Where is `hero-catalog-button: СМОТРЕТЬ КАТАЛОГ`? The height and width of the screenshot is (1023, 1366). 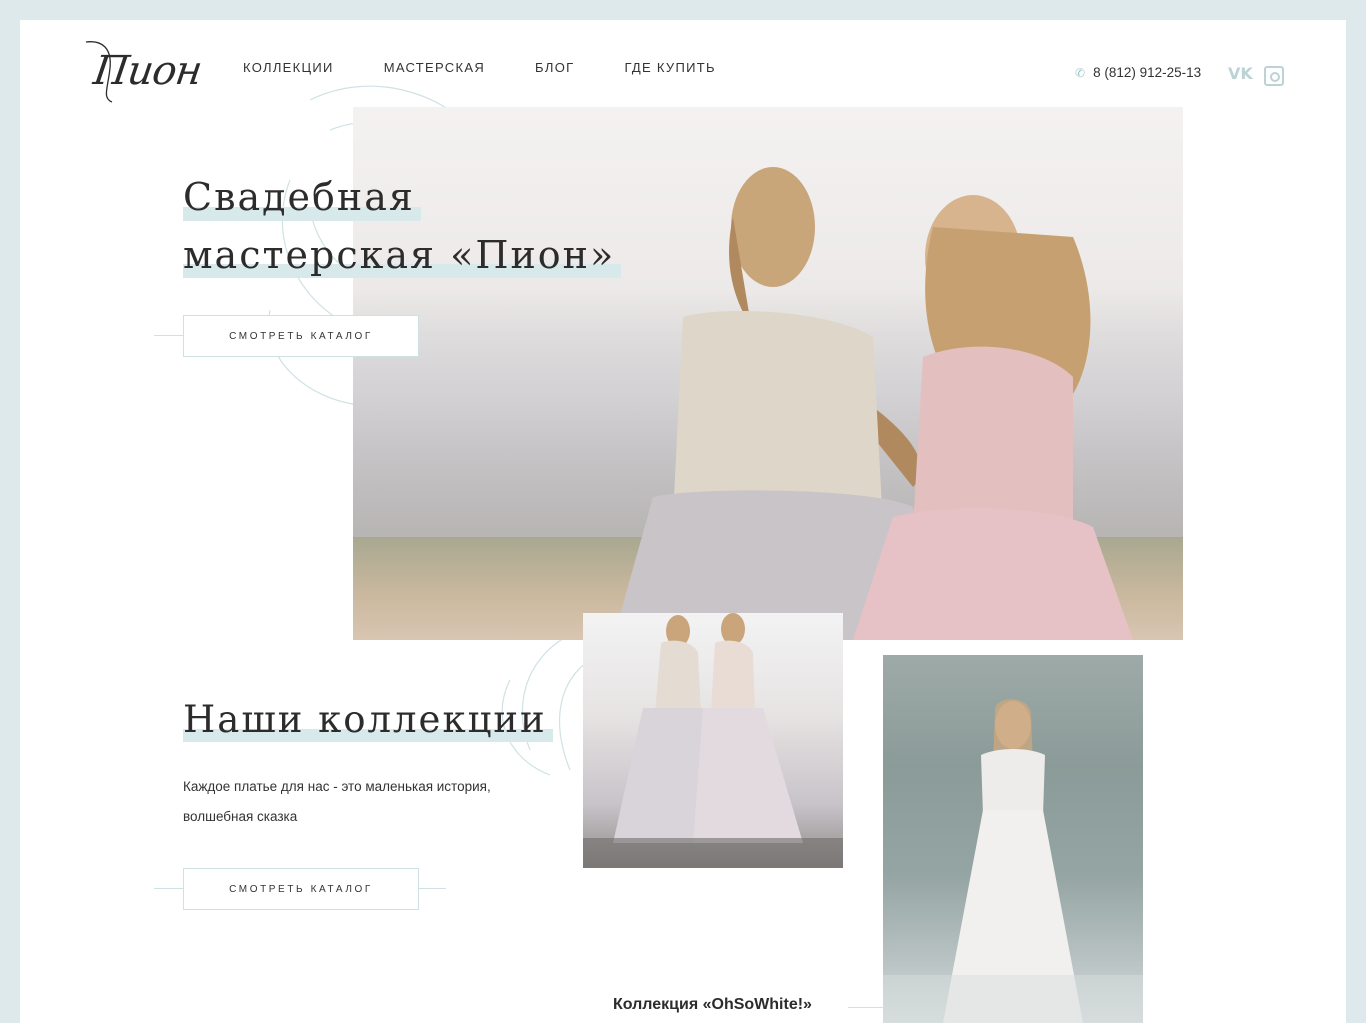 hero-catalog-button: СМОТРЕТЬ КАТАЛОГ is located at coordinates (301, 336).